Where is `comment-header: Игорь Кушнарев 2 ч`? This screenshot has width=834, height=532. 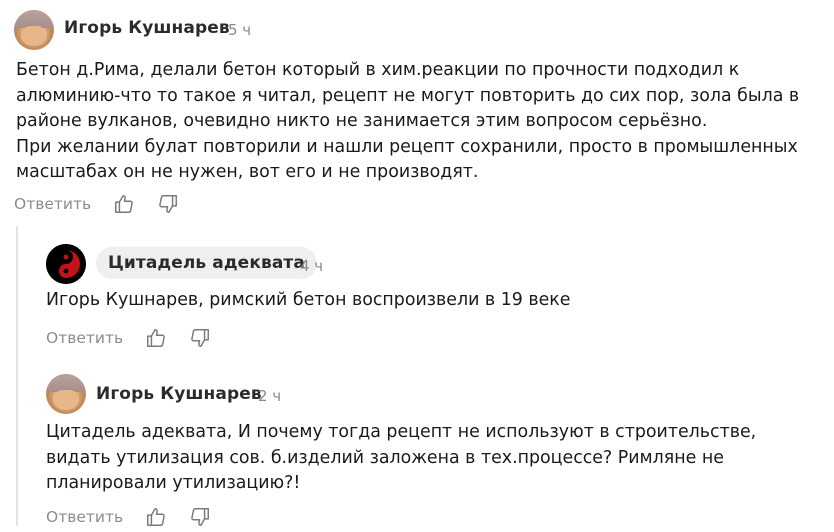
comment-header: Игорь Кушнарев 2 ч is located at coordinates (433, 391).